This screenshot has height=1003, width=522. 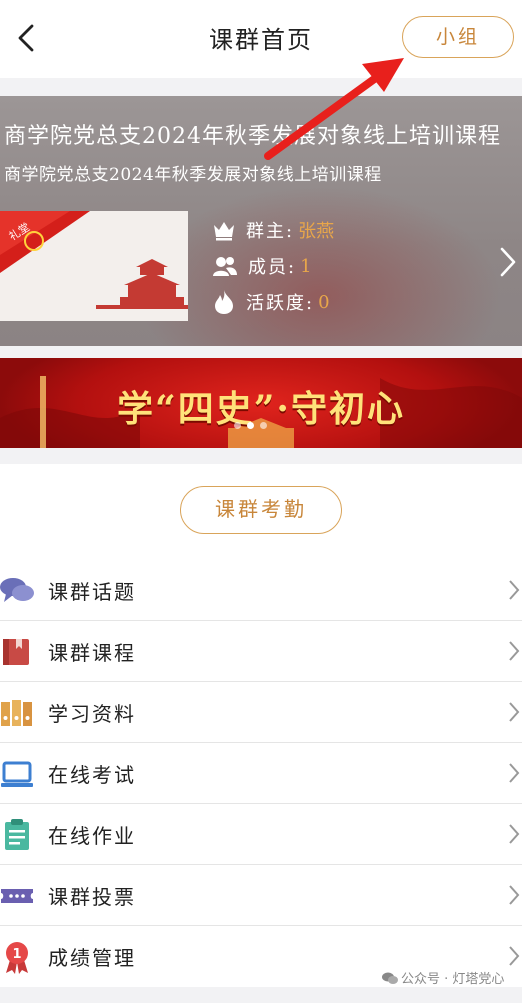 I want to click on watermark: 公众号 · 灯塔党心, so click(x=443, y=977).